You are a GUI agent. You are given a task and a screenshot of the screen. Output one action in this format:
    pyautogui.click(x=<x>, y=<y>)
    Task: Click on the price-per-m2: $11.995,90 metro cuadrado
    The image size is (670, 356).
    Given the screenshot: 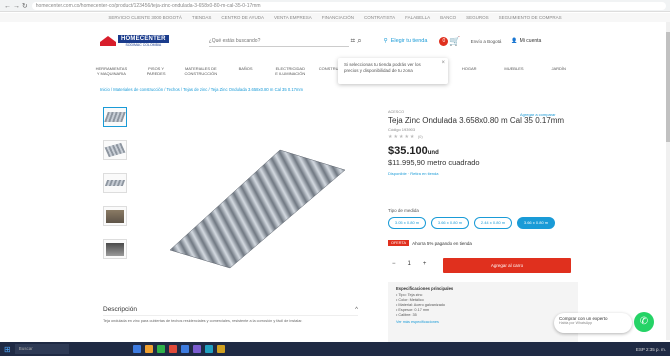 What is the action you would take?
    pyautogui.click(x=434, y=162)
    